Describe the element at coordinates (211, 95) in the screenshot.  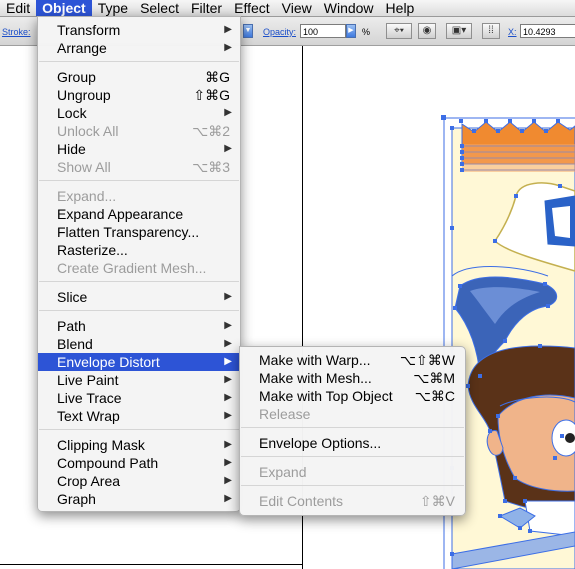
I see `menu-item-shortcut: ⇧⌘G` at that location.